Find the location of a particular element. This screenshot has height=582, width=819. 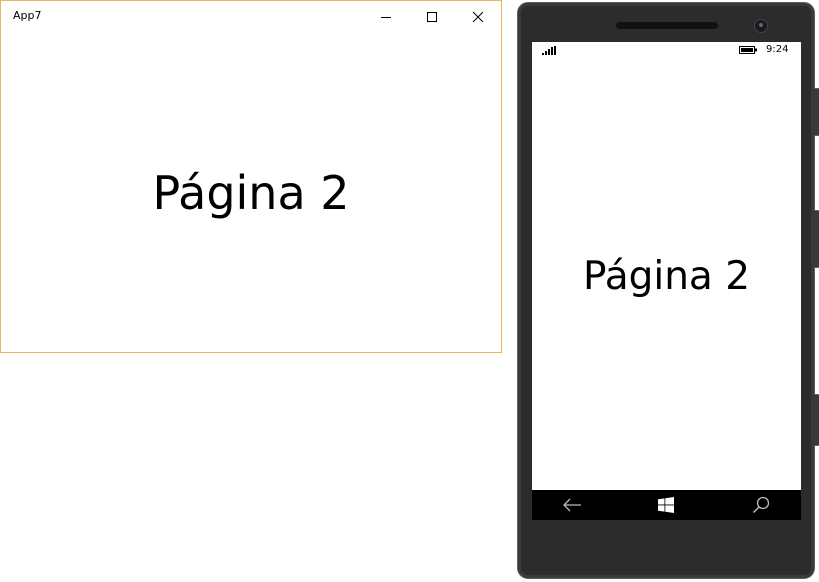

close-icon is located at coordinates (478, 17).